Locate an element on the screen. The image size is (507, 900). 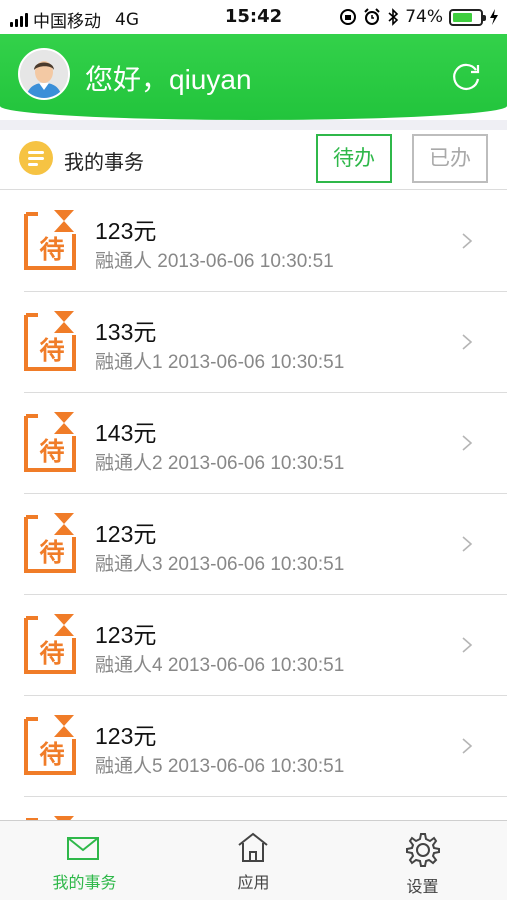
tabbar-item-apps: 应用 is located at coordinates (253, 860).